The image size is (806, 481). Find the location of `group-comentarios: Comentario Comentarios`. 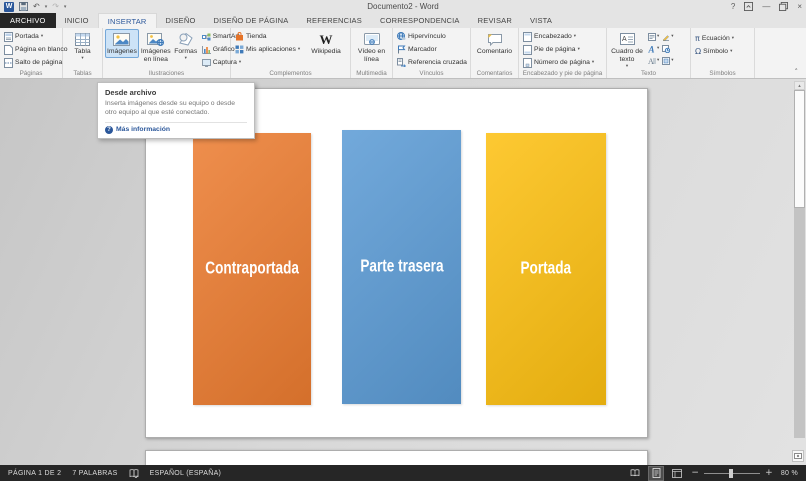

group-comentarios: Comentario Comentarios is located at coordinates (495, 53).